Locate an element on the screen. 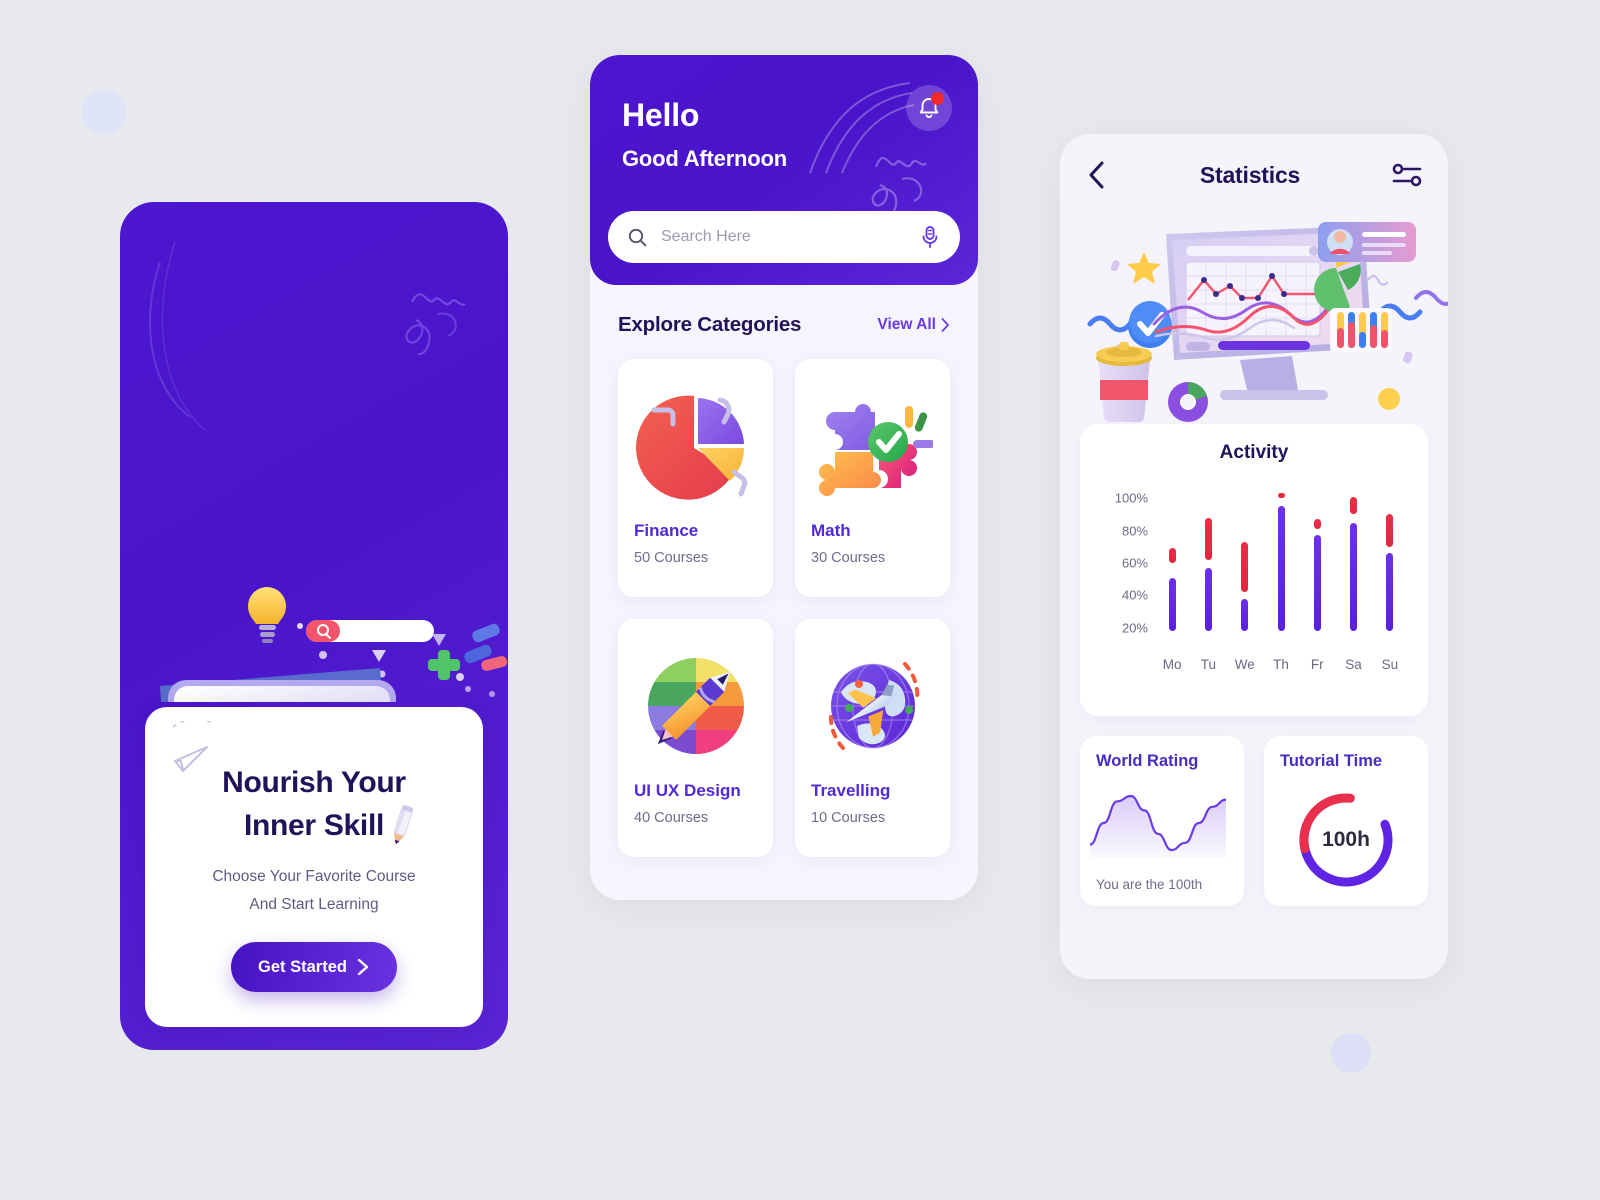  pencil-pen-color-wheel-illustration is located at coordinates (695, 706).